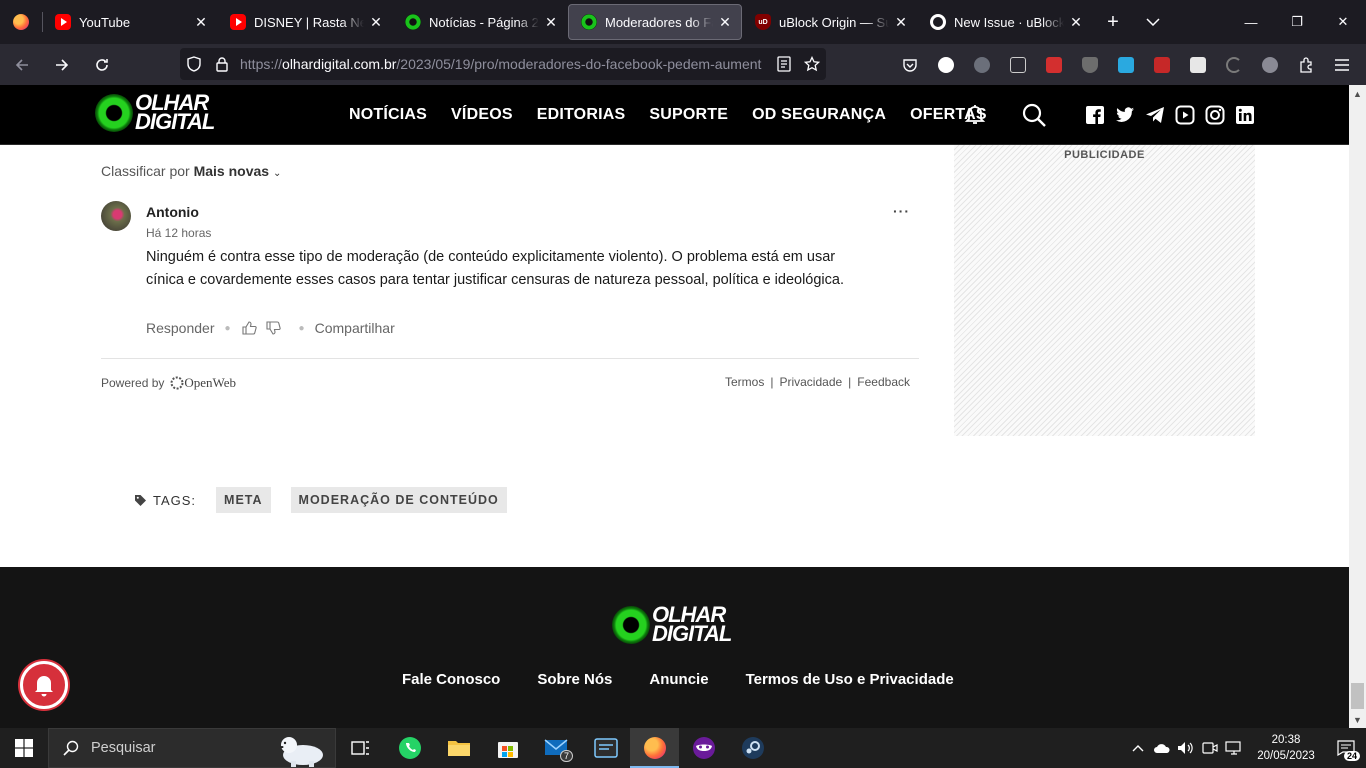 Image resolution: width=1366 pixels, height=768 pixels. Describe the element at coordinates (688, 115) in the screenshot. I see `nav-suporte: SUPORTE` at that location.